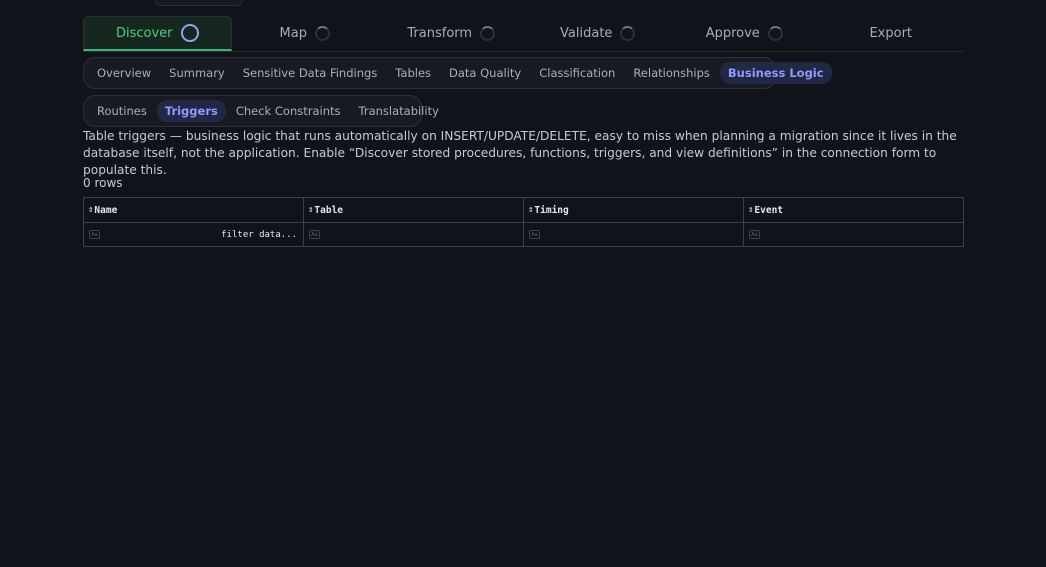 The width and height of the screenshot is (1046, 567). Describe the element at coordinates (634, 234) in the screenshot. I see `filter-timing-input: Aa` at that location.